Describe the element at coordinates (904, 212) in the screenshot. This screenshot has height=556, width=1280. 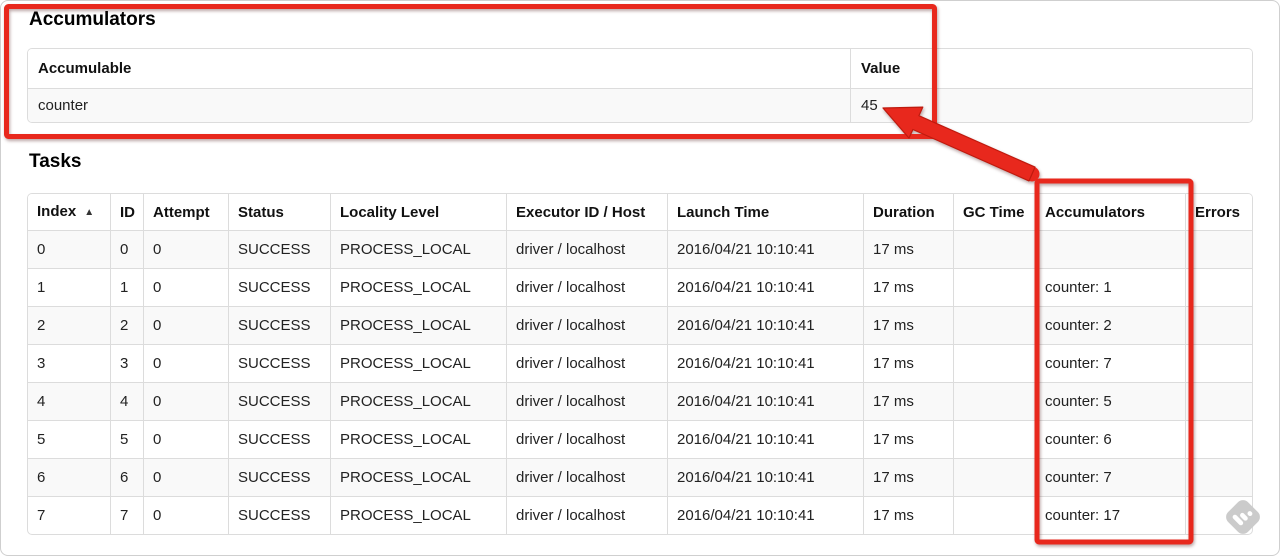
I see `column-header-label: Duration` at that location.